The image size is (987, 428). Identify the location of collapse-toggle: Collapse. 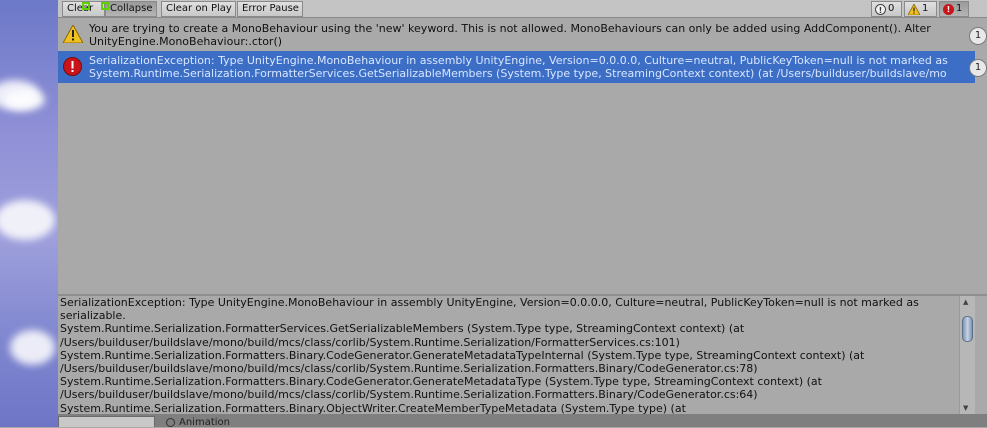
(131, 9).